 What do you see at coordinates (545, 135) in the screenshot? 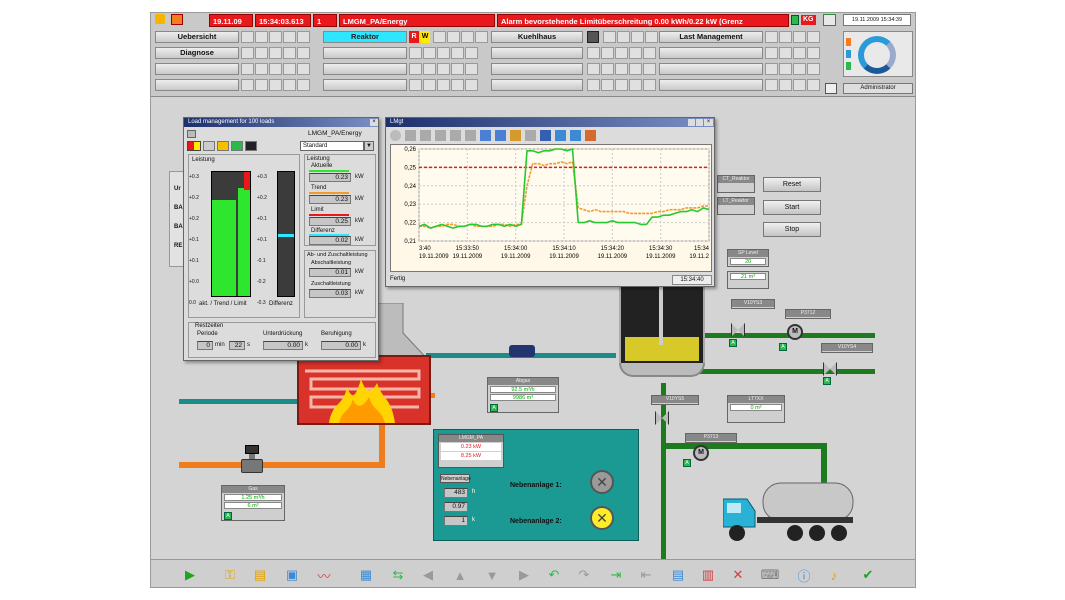
I see `stop-icon` at bounding box center [545, 135].